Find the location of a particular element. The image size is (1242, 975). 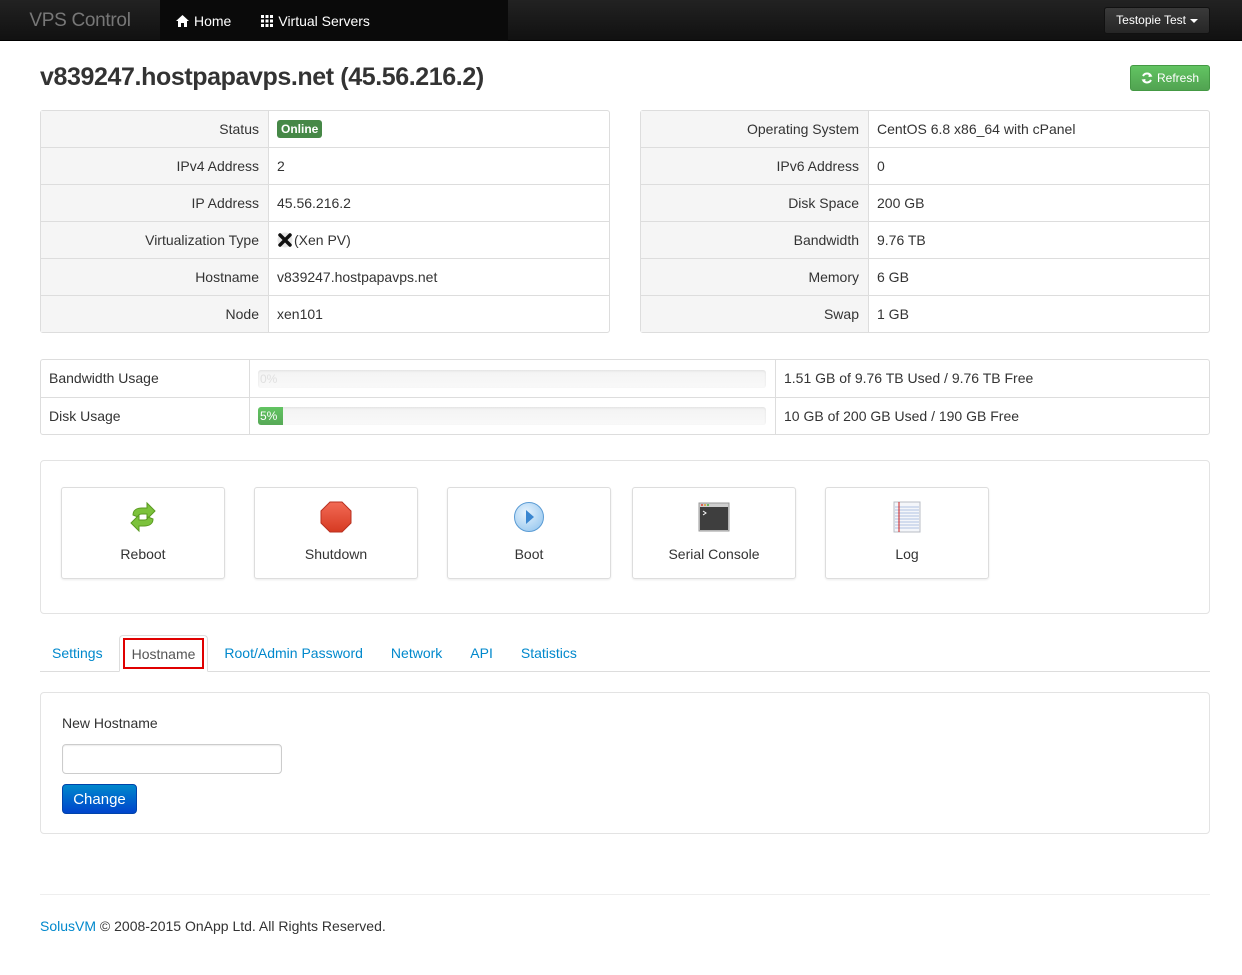

action-label: Log is located at coordinates (907, 554).